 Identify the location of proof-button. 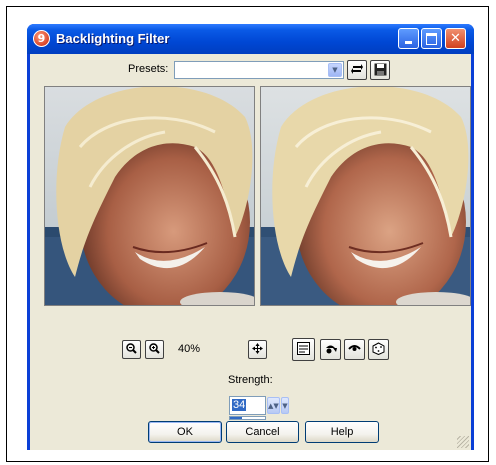
(303, 349).